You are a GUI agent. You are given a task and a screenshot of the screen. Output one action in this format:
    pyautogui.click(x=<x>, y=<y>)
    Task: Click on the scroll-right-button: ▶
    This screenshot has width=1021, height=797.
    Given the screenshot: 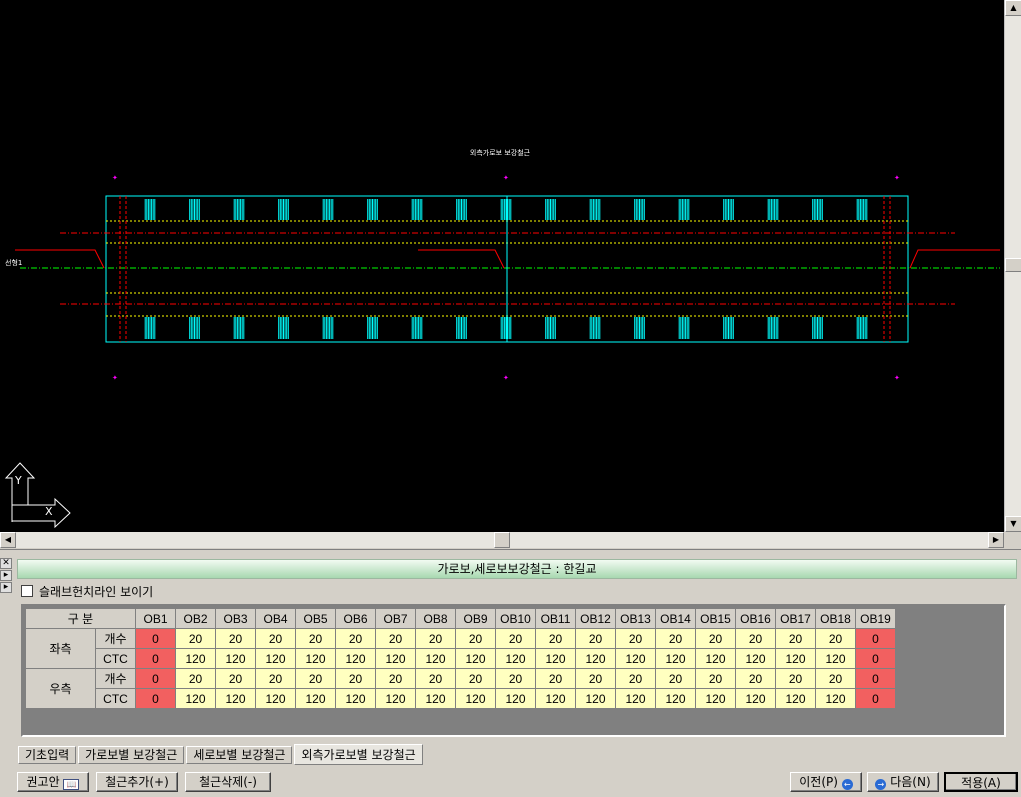 What is the action you would take?
    pyautogui.click(x=996, y=540)
    